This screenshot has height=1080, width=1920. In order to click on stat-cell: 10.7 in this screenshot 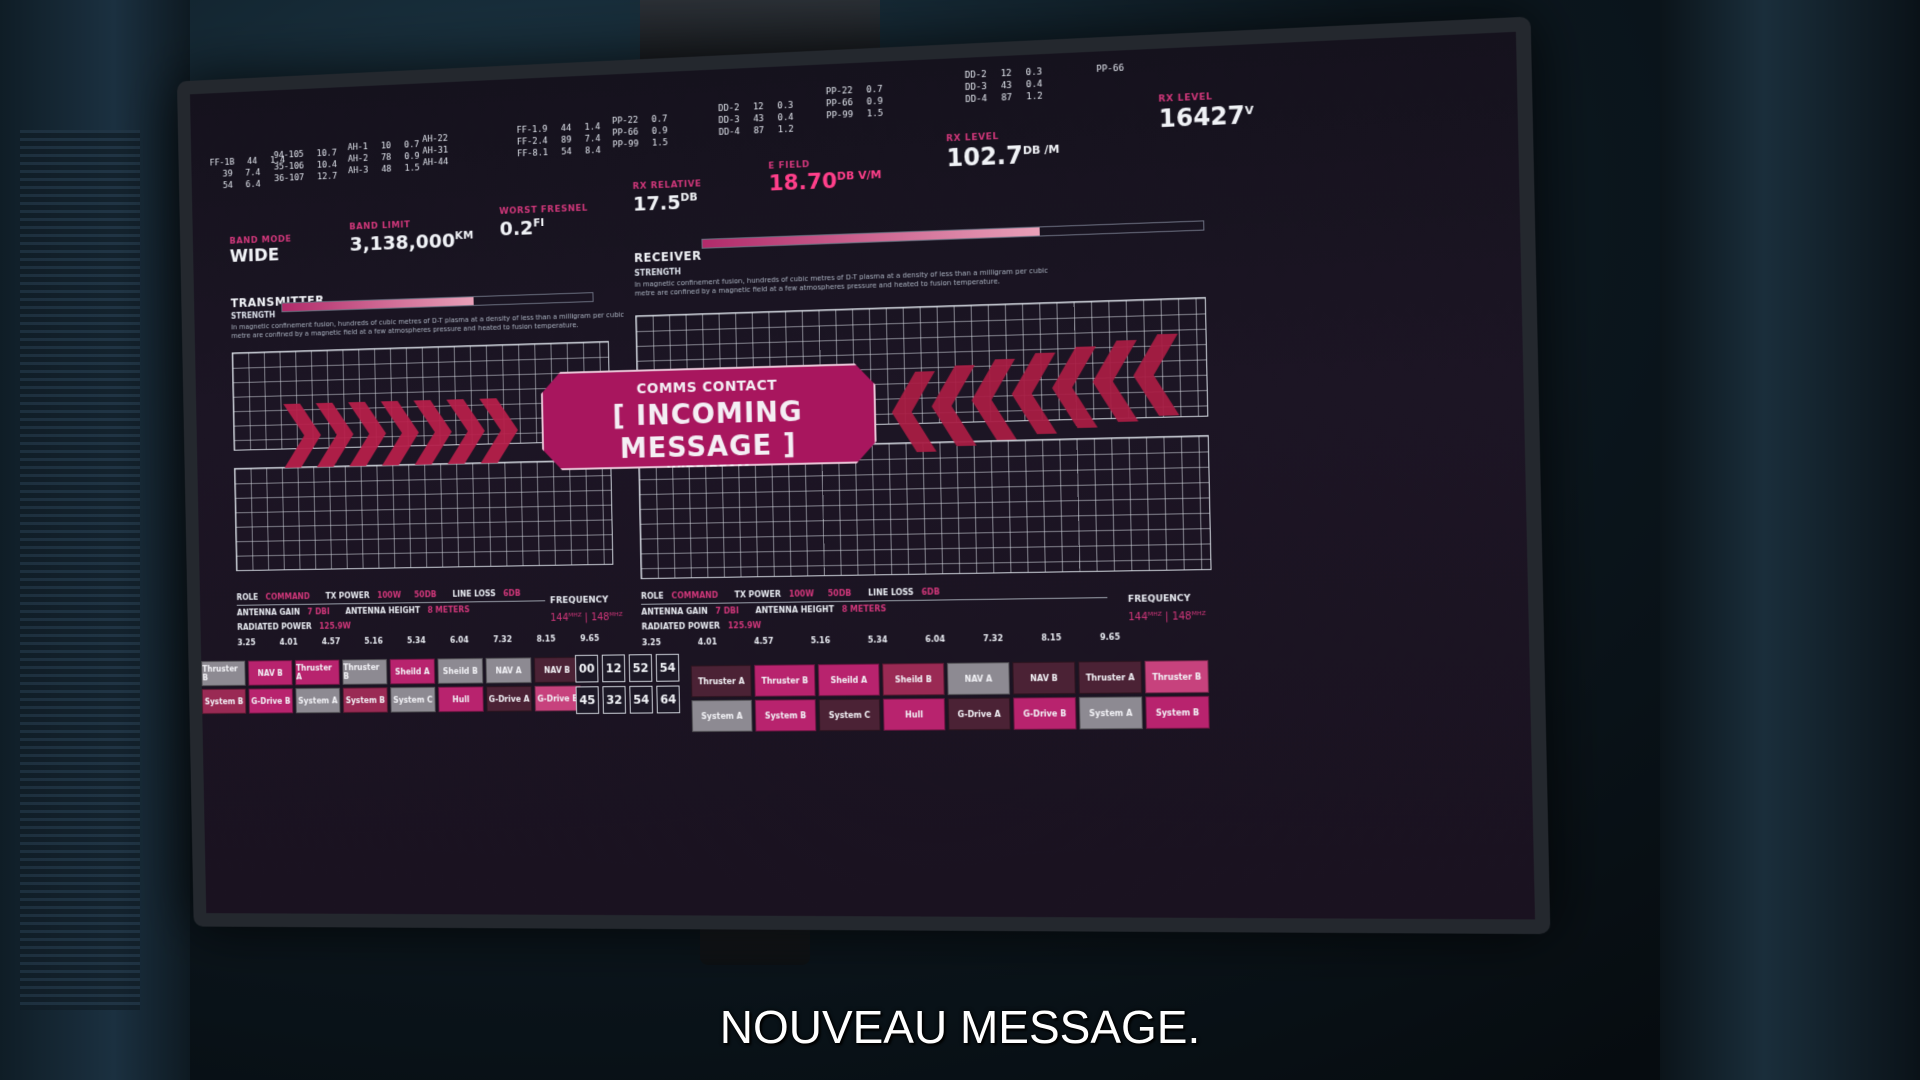, I will do `click(326, 154)`.